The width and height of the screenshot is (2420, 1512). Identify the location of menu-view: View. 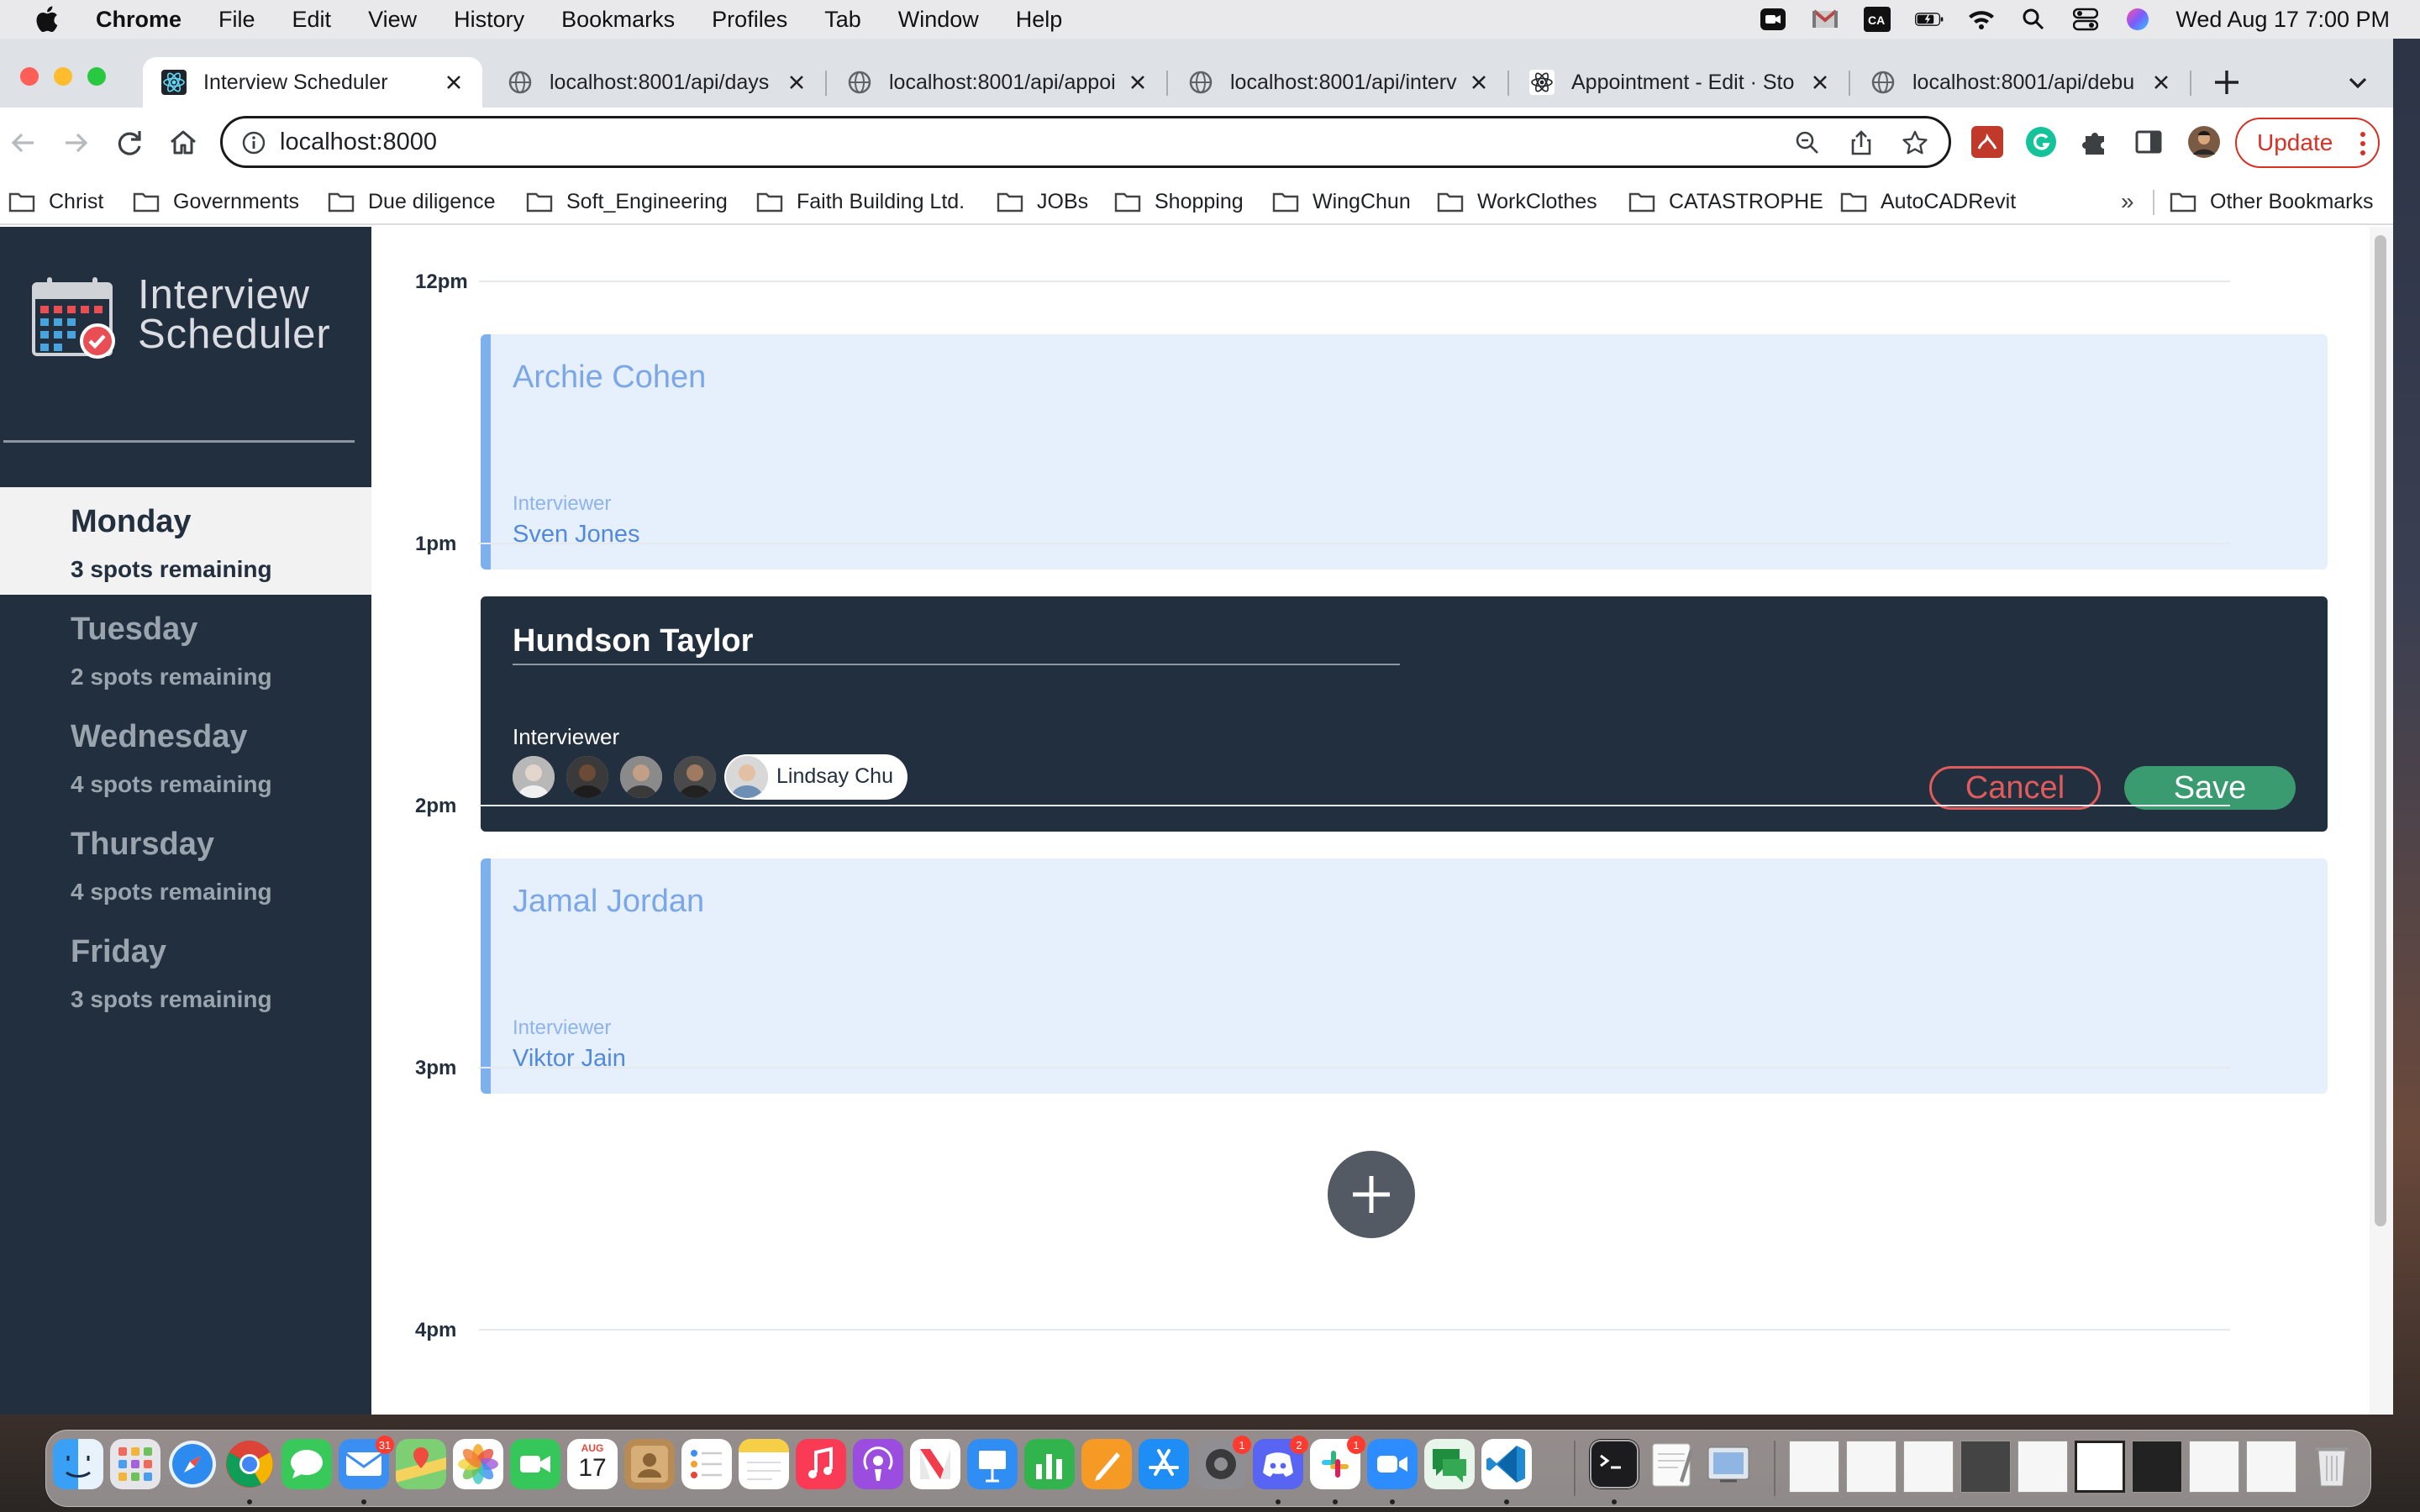
(392, 20).